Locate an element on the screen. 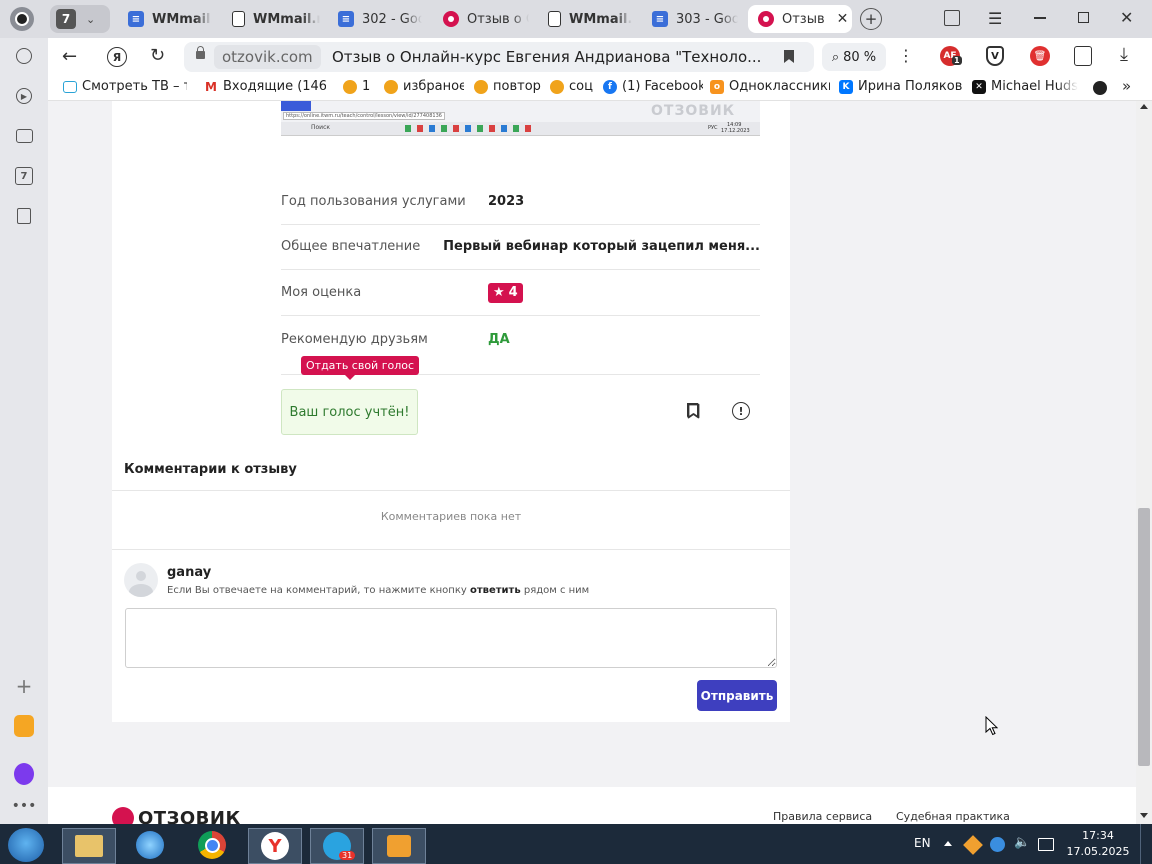 This screenshot has height=864, width=1152. recommend-value: ДА is located at coordinates (499, 339).